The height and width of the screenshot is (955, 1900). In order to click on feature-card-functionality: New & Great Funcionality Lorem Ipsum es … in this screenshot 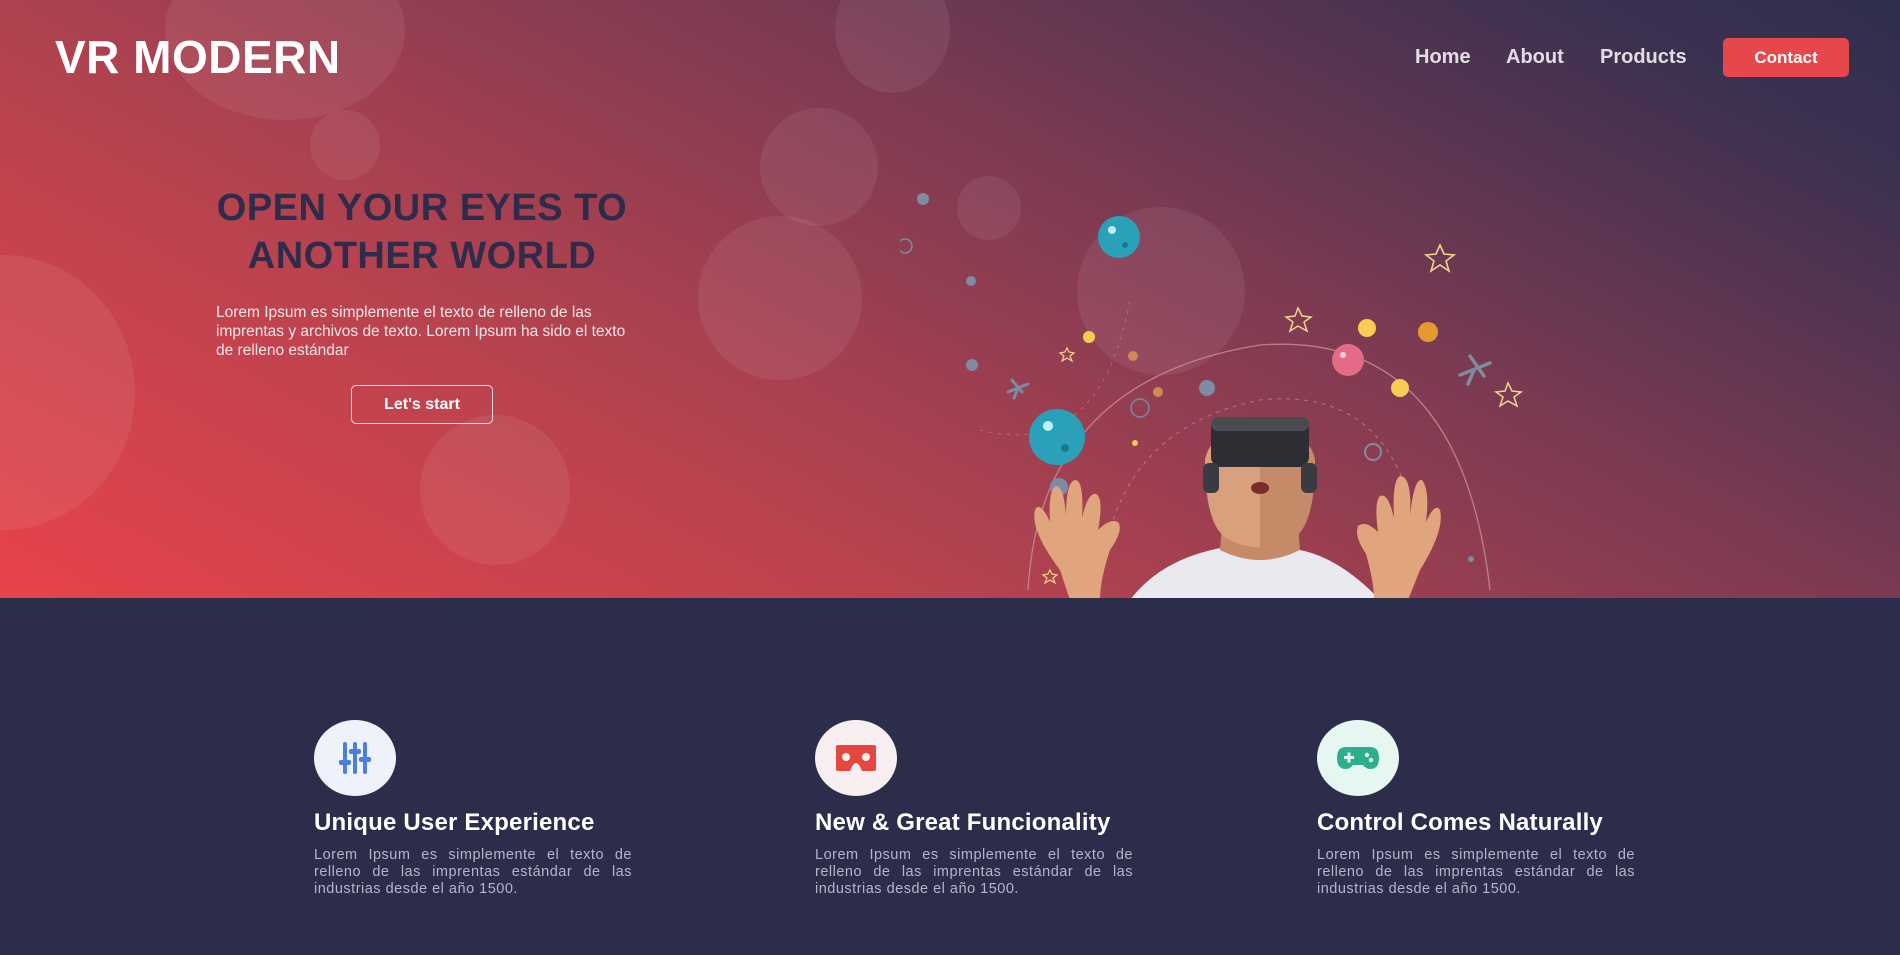, I will do `click(980, 809)`.